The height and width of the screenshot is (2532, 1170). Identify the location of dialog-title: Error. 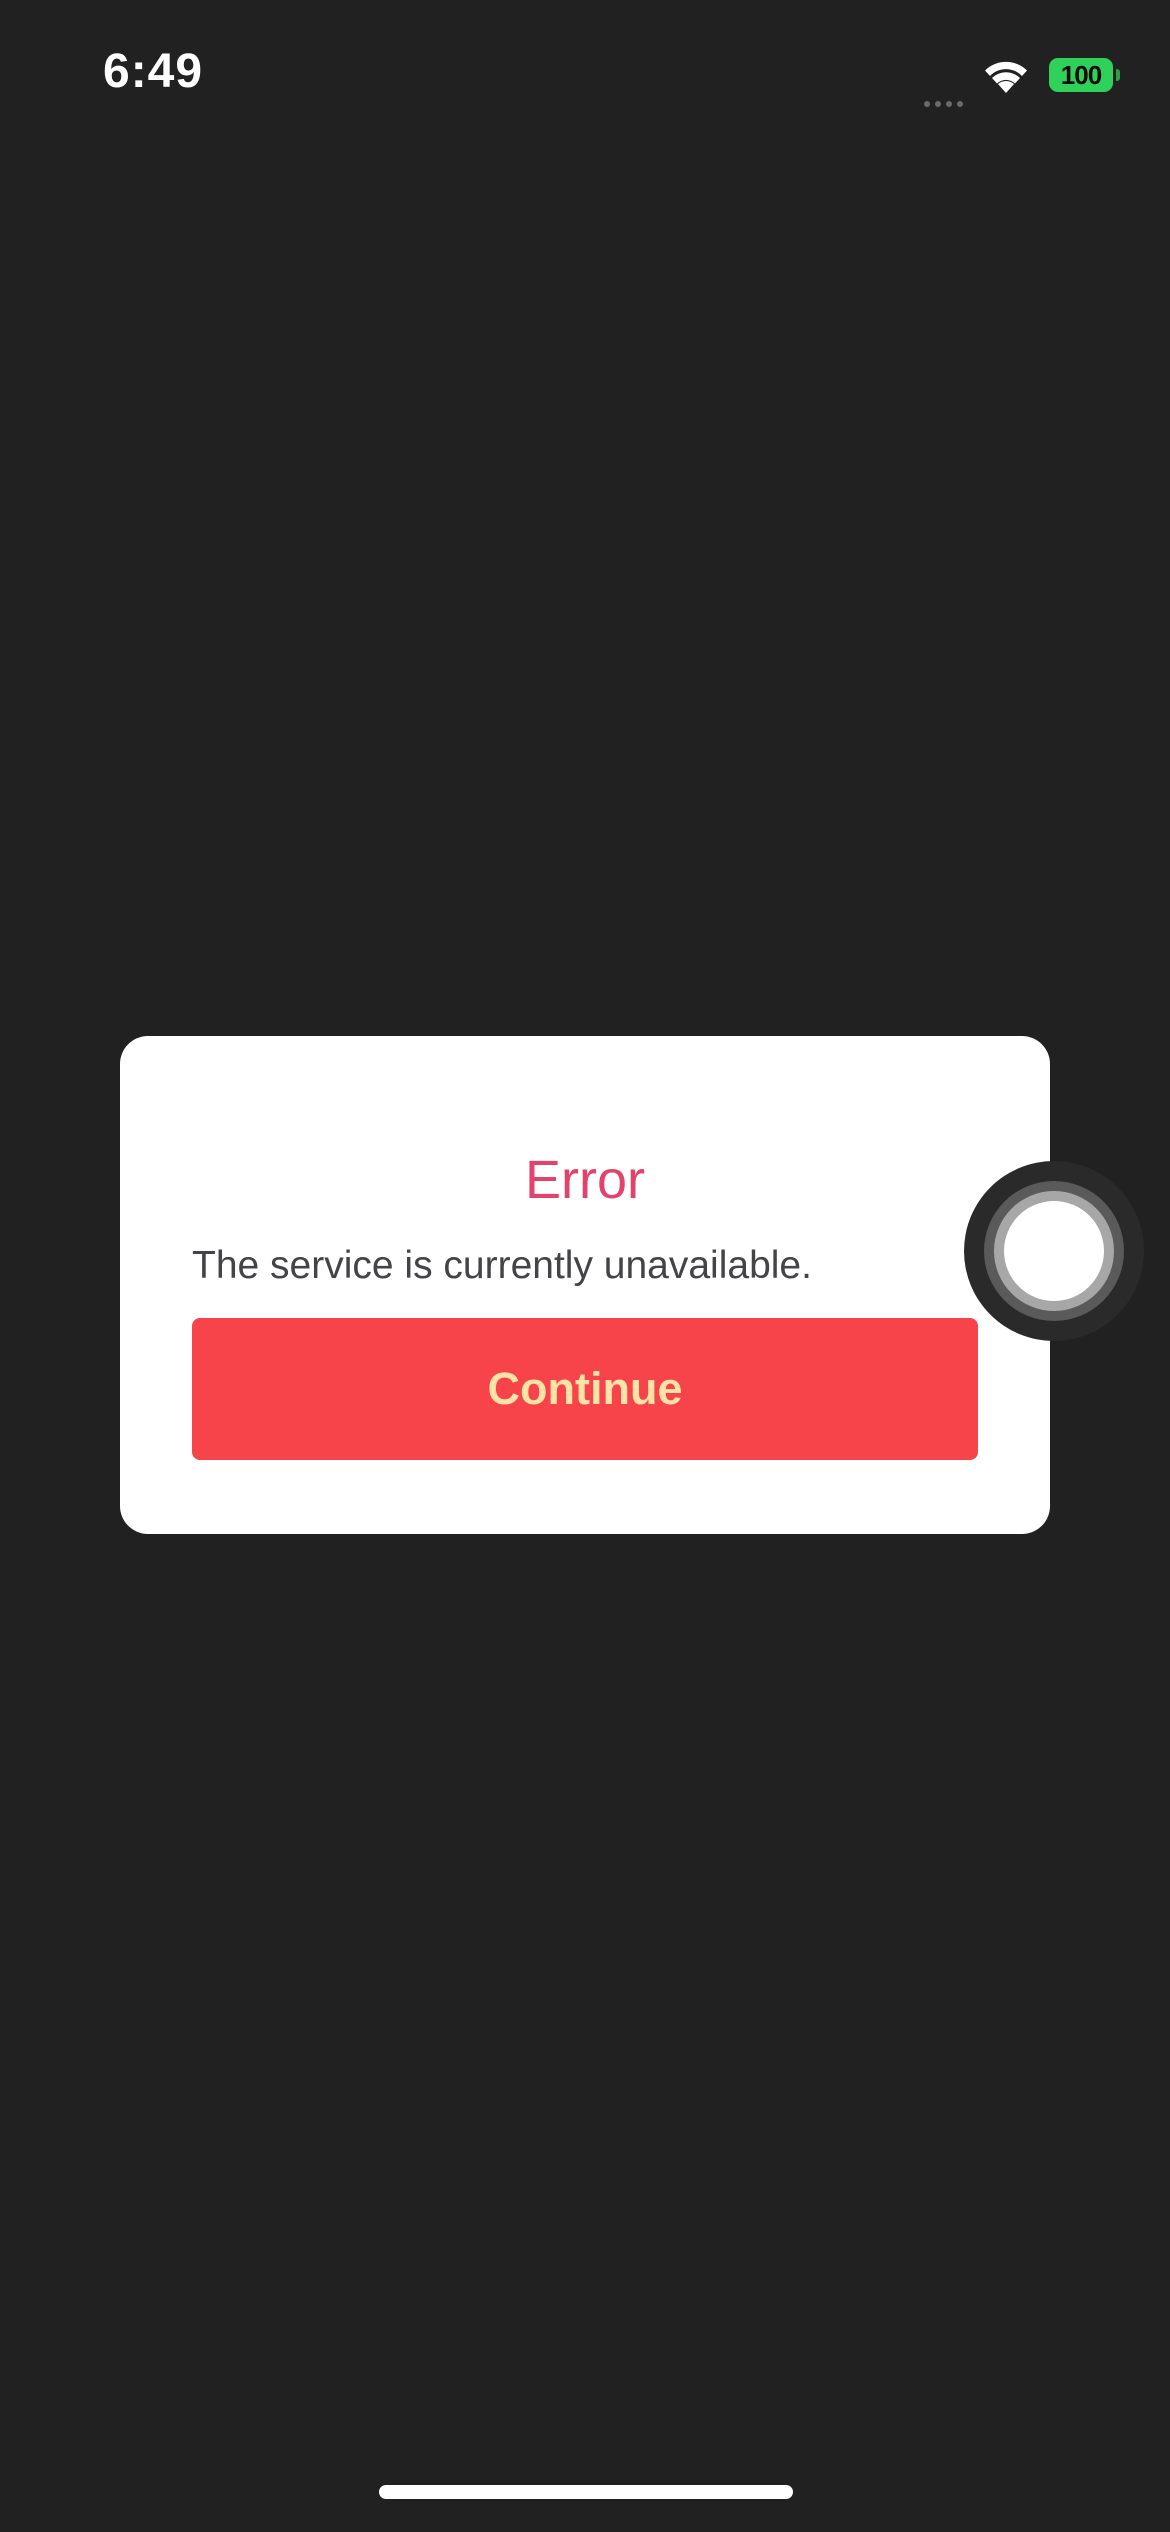
(585, 1180).